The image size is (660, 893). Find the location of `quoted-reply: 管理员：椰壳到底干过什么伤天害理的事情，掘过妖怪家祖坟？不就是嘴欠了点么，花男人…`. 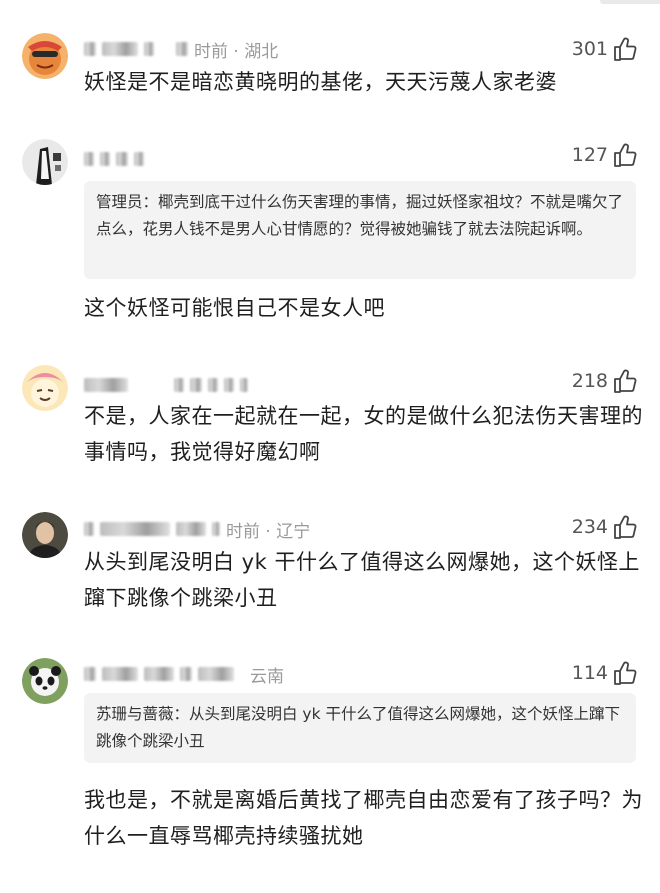

quoted-reply: 管理员：椰壳到底干过什么伤天害理的事情，掘过妖怪家祖坟？不就是嘴欠了点么，花男人… is located at coordinates (360, 230).